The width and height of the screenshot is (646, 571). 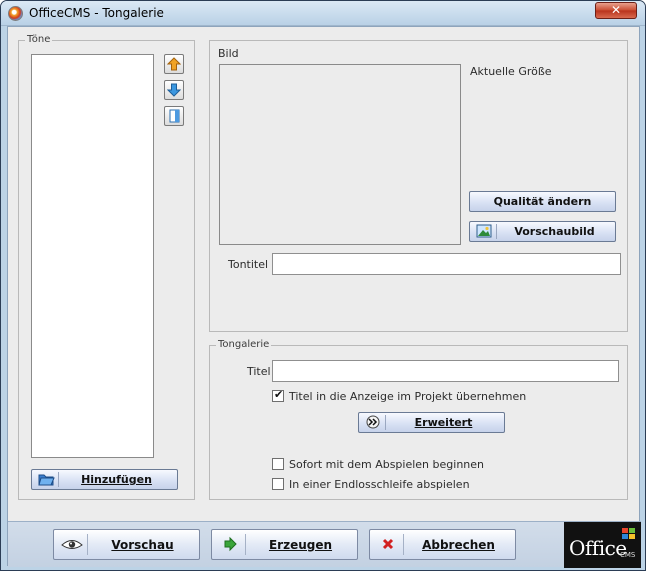 I want to click on window-title: OfficeCMS - Tongalerie, so click(x=96, y=13).